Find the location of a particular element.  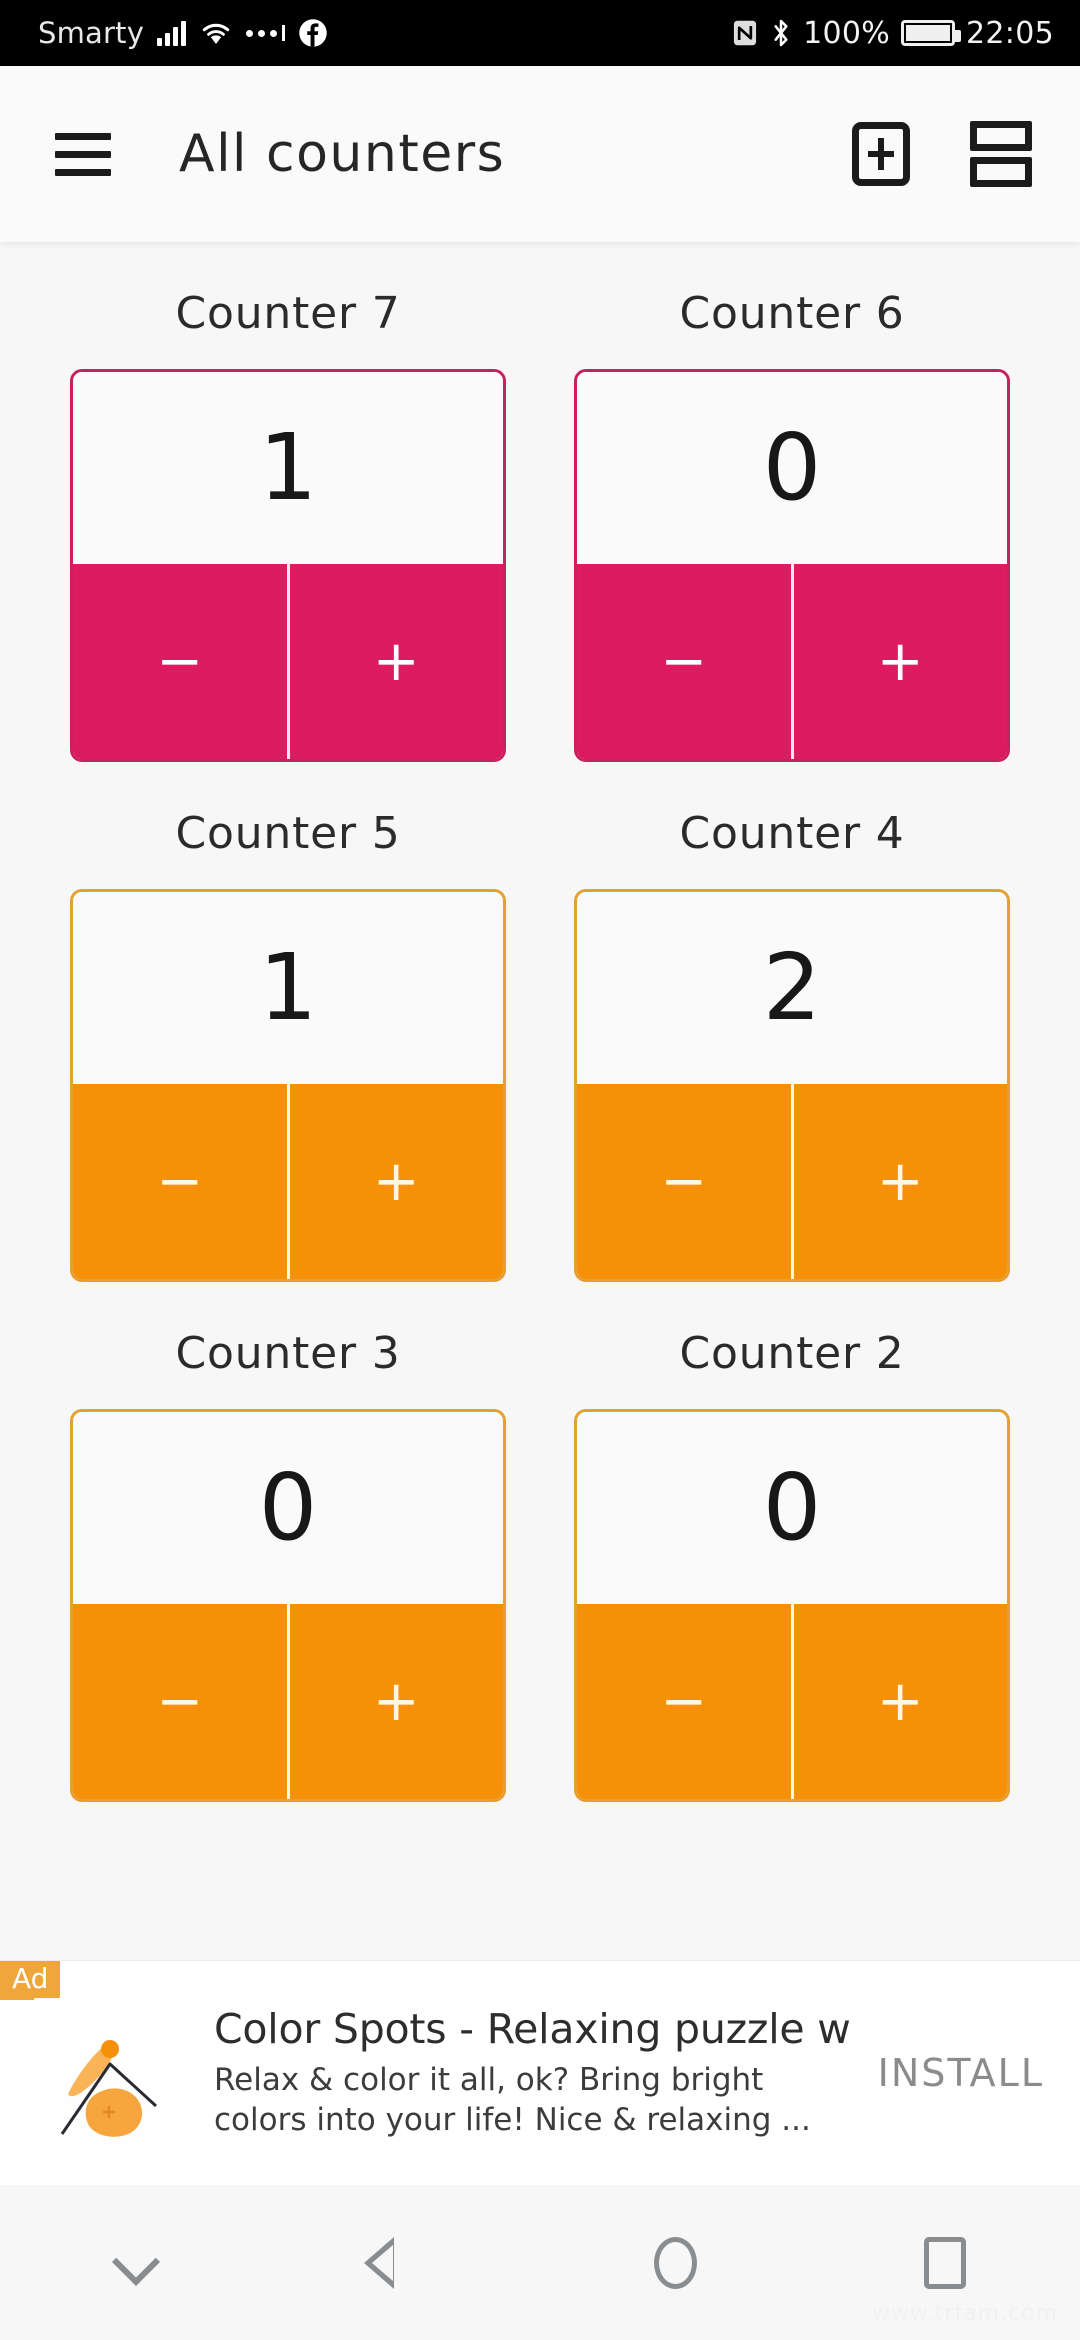

back-icon is located at coordinates (392, 2262).